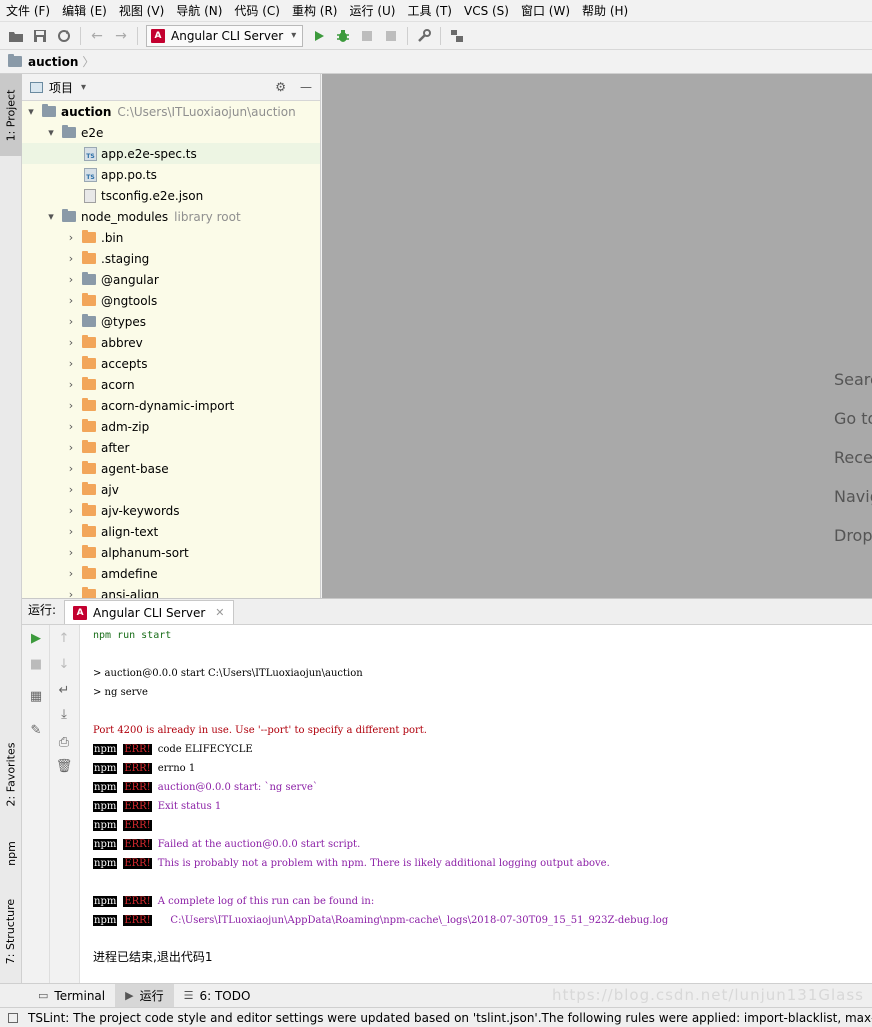  I want to click on err-tag: ERR!, so click(137, 768).